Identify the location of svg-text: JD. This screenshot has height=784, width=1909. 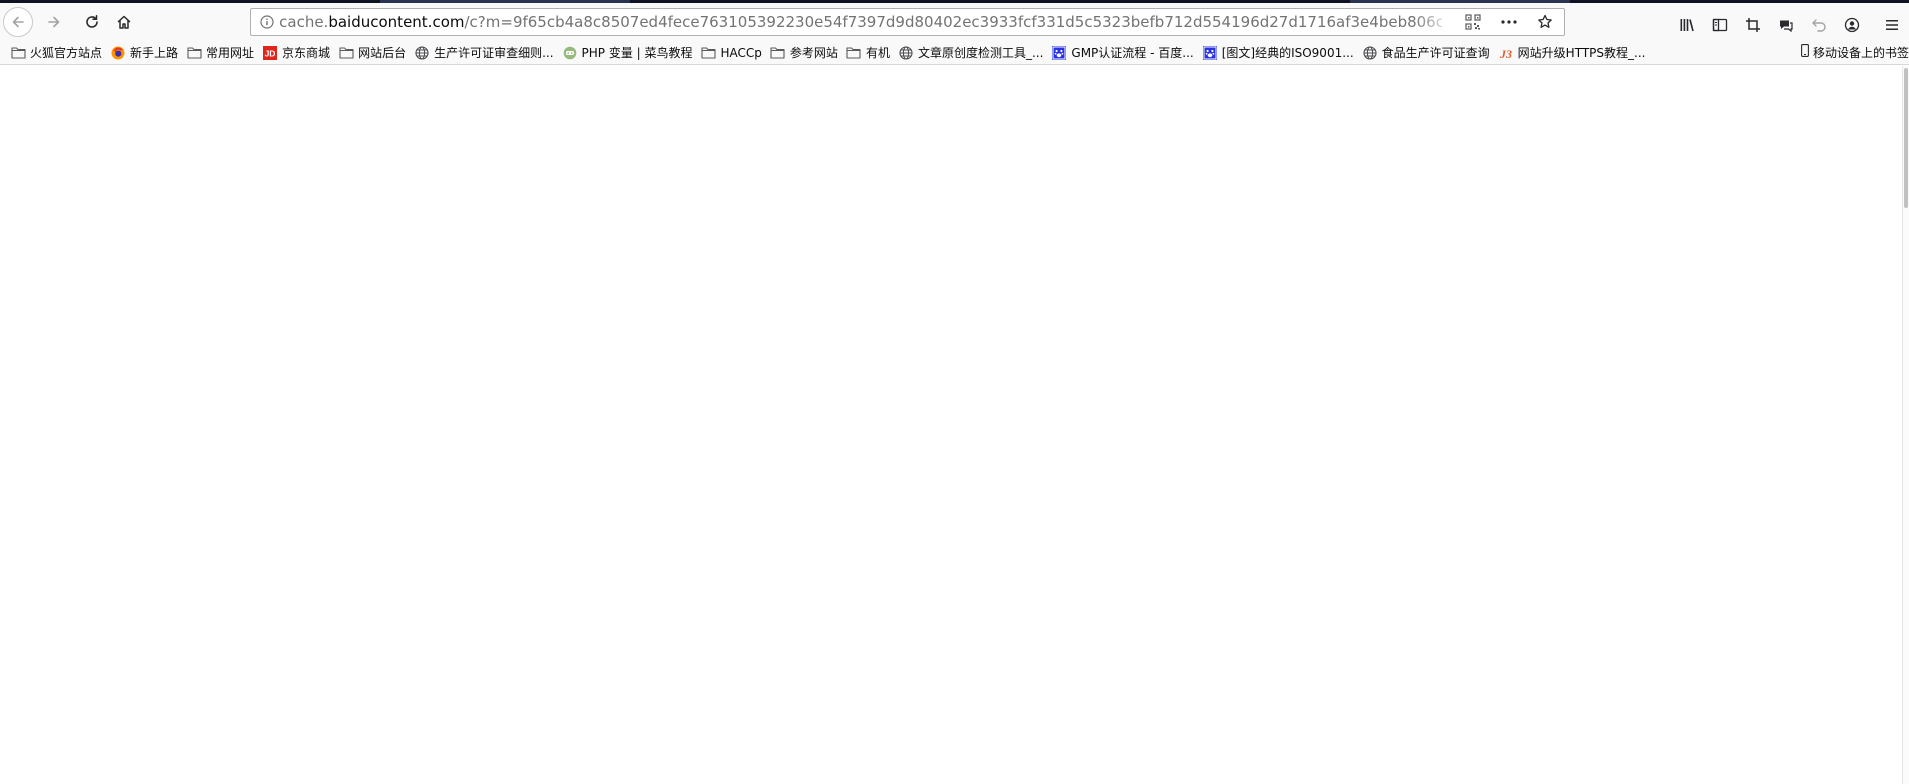
(270, 53).